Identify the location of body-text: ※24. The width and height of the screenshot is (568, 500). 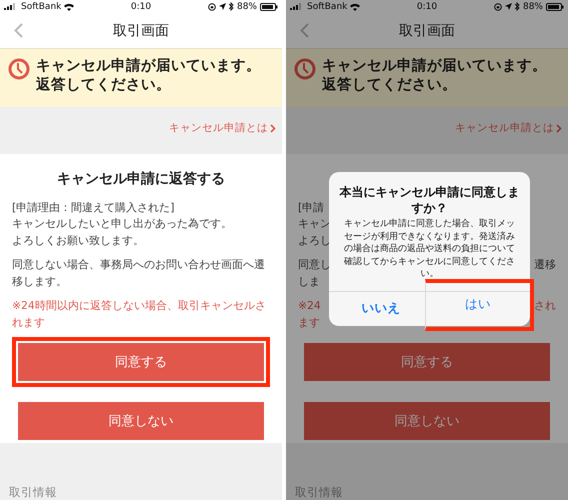
(309, 306).